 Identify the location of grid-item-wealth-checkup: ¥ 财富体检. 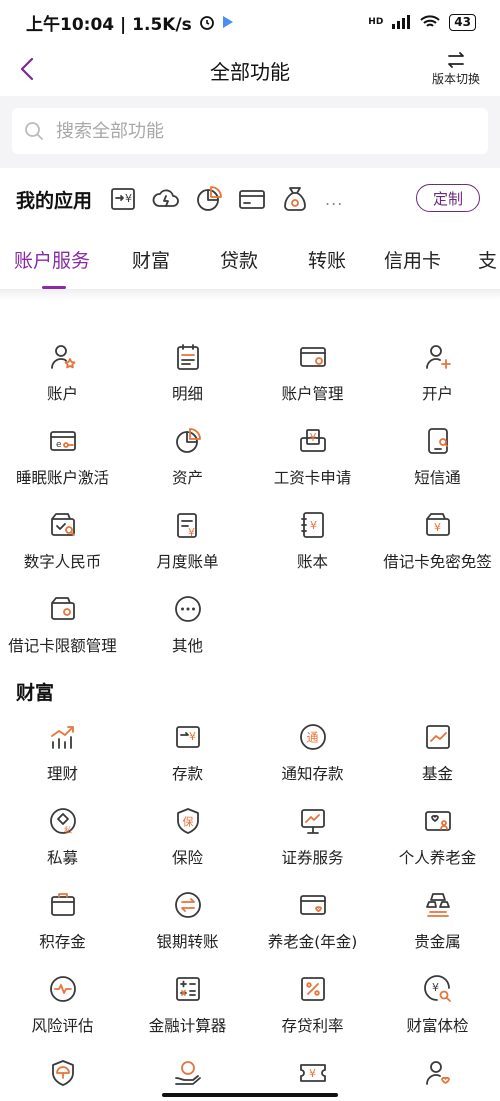
(437, 1014).